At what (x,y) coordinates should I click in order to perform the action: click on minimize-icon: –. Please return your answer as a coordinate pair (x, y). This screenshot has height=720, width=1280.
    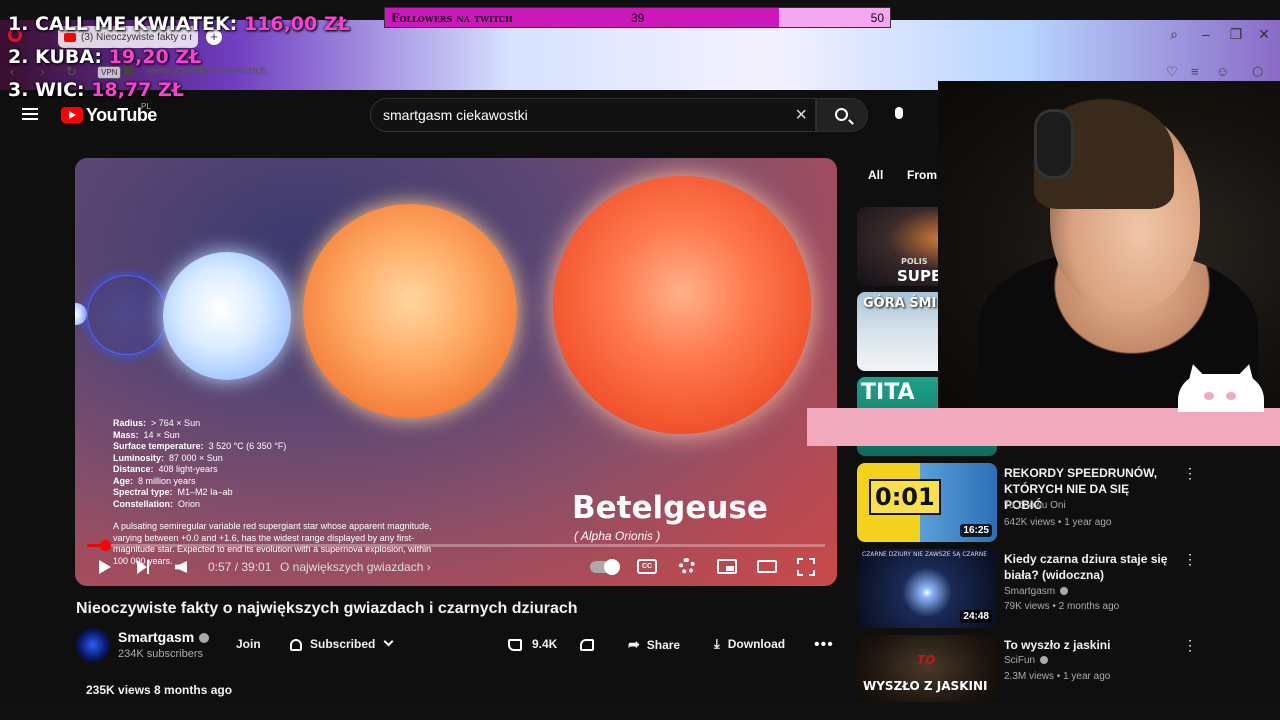
    Looking at the image, I should click on (1206, 34).